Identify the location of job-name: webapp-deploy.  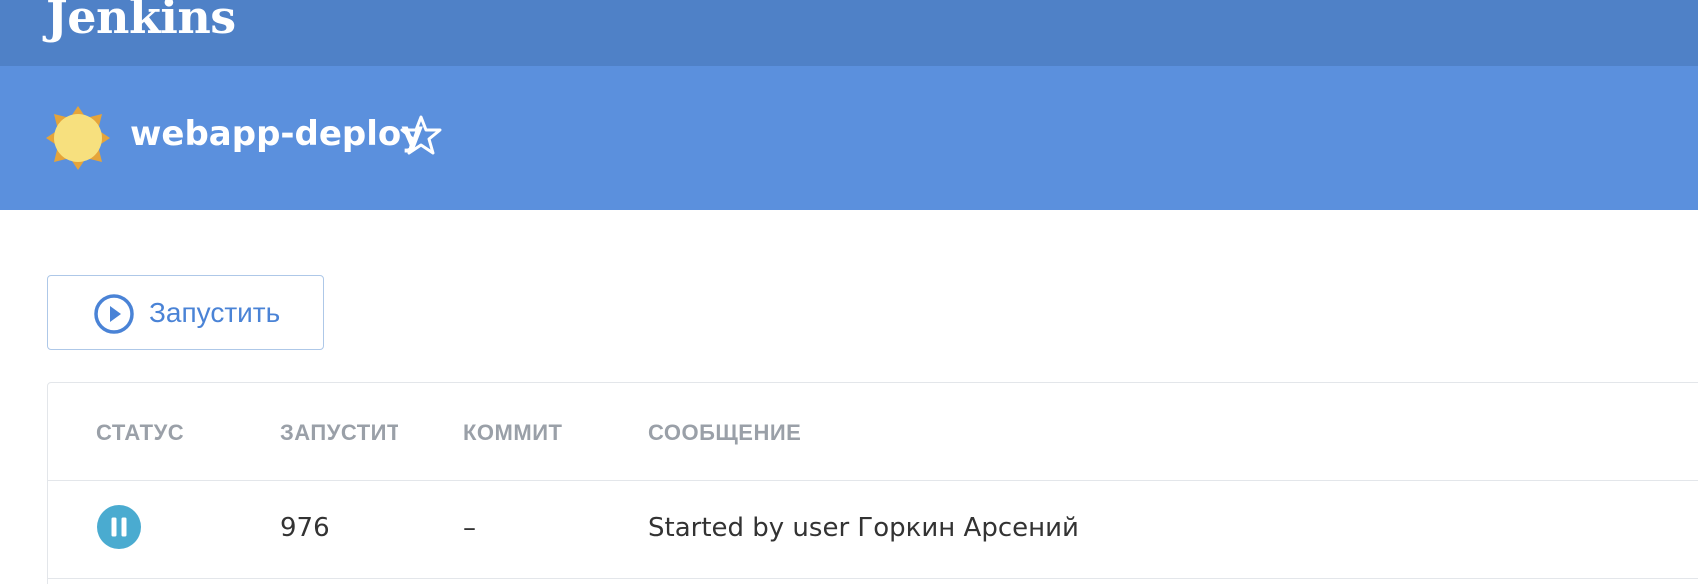
(277, 134).